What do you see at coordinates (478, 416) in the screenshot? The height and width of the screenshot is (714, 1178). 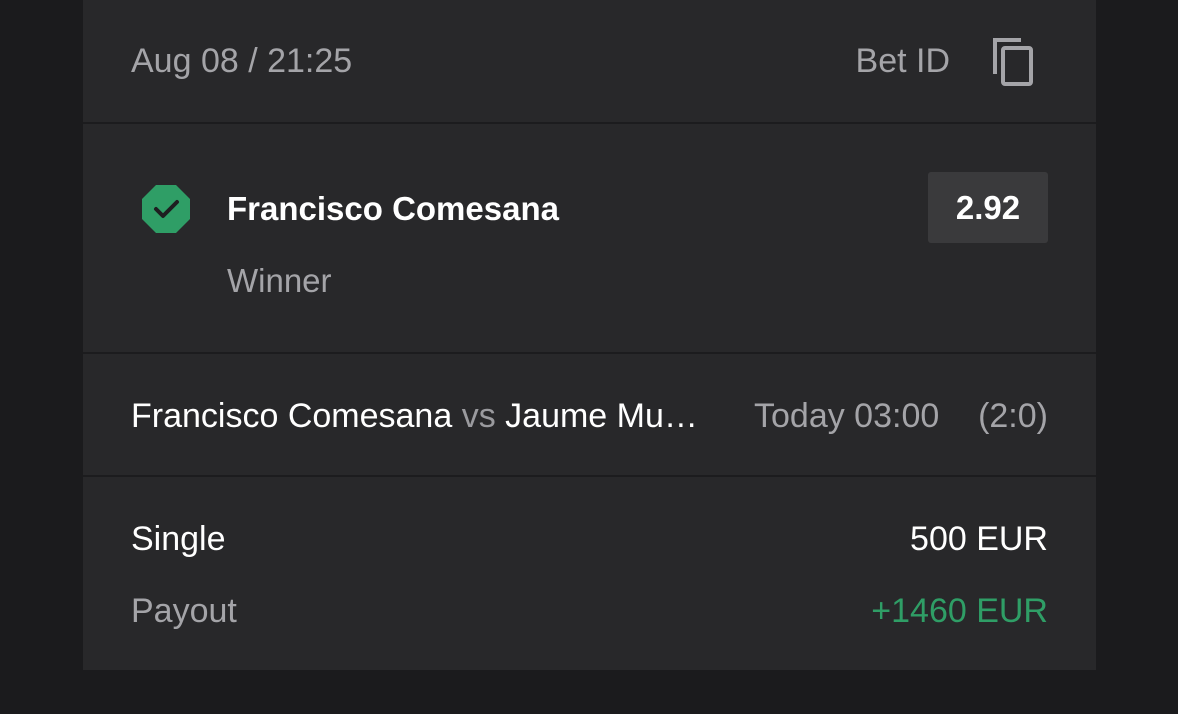 I see `vs-label: vs` at bounding box center [478, 416].